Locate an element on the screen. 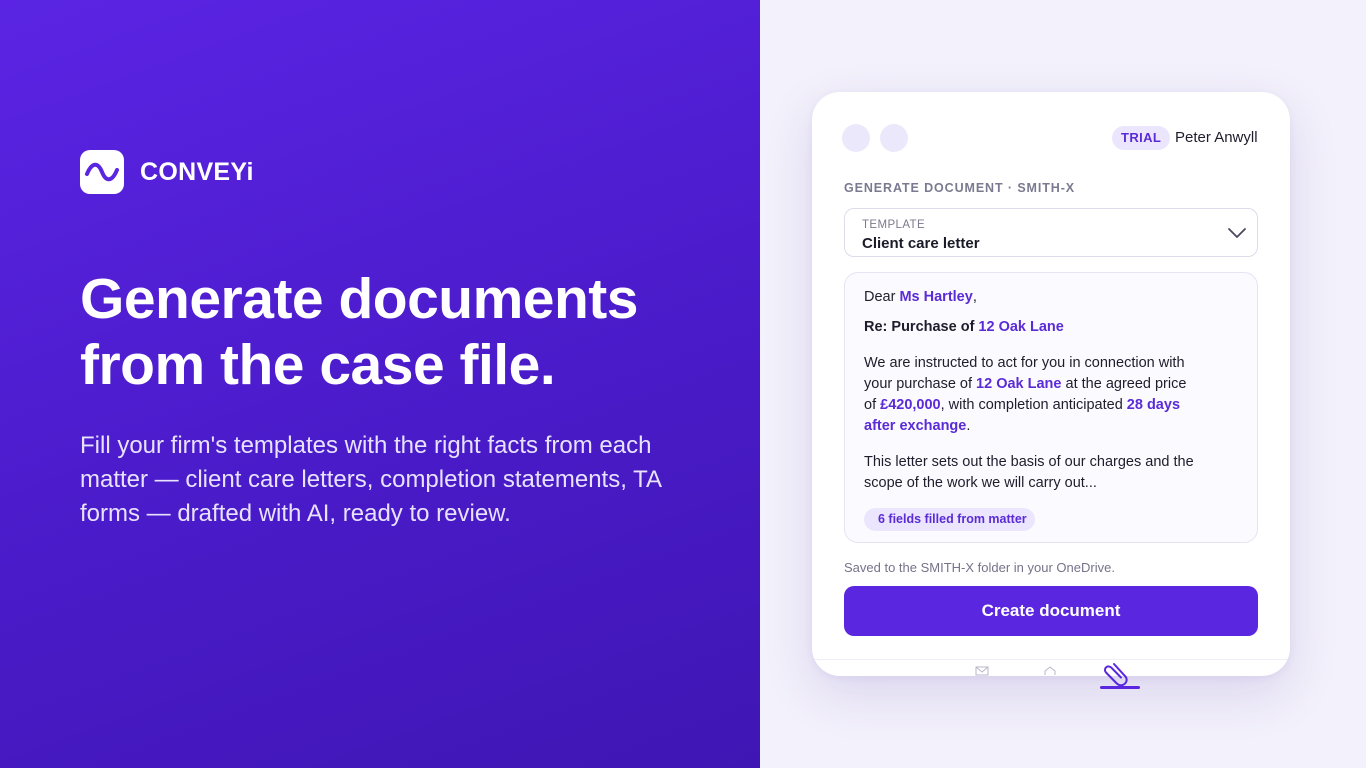 The width and height of the screenshot is (1366, 768). template-select: TEMPLATE Client care letter is located at coordinates (1051, 232).